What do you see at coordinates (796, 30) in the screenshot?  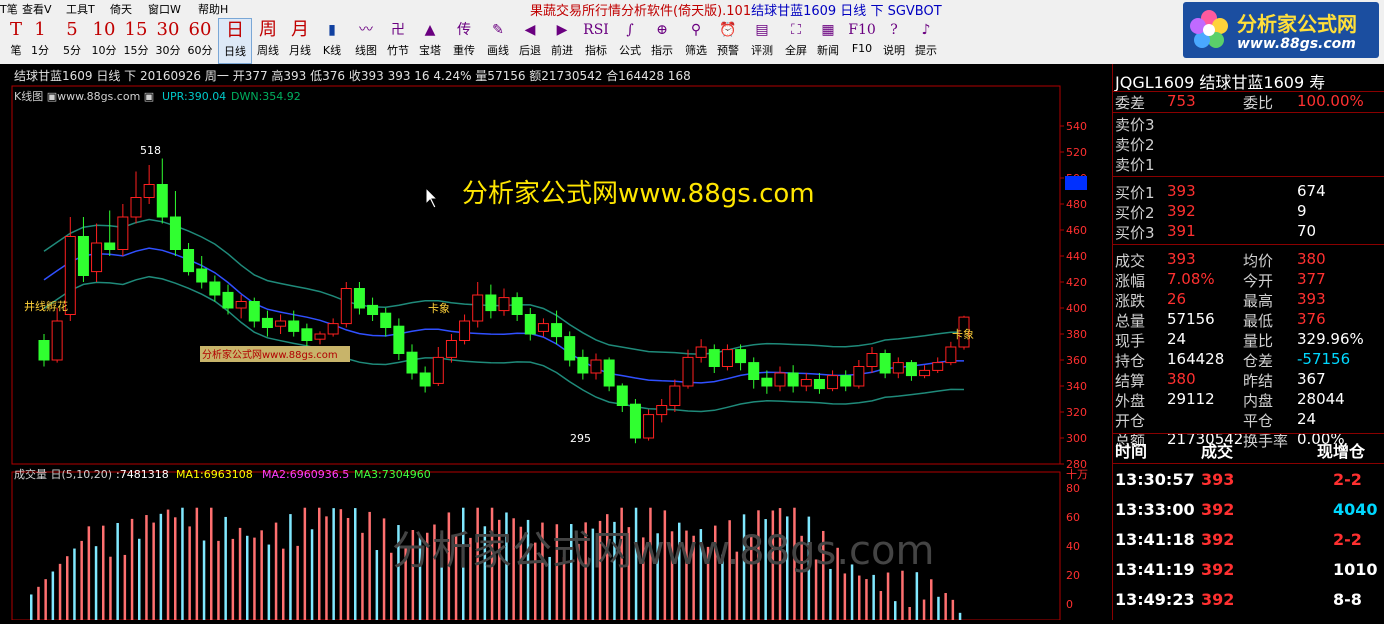 I see `toolbar-icon: ⛶` at bounding box center [796, 30].